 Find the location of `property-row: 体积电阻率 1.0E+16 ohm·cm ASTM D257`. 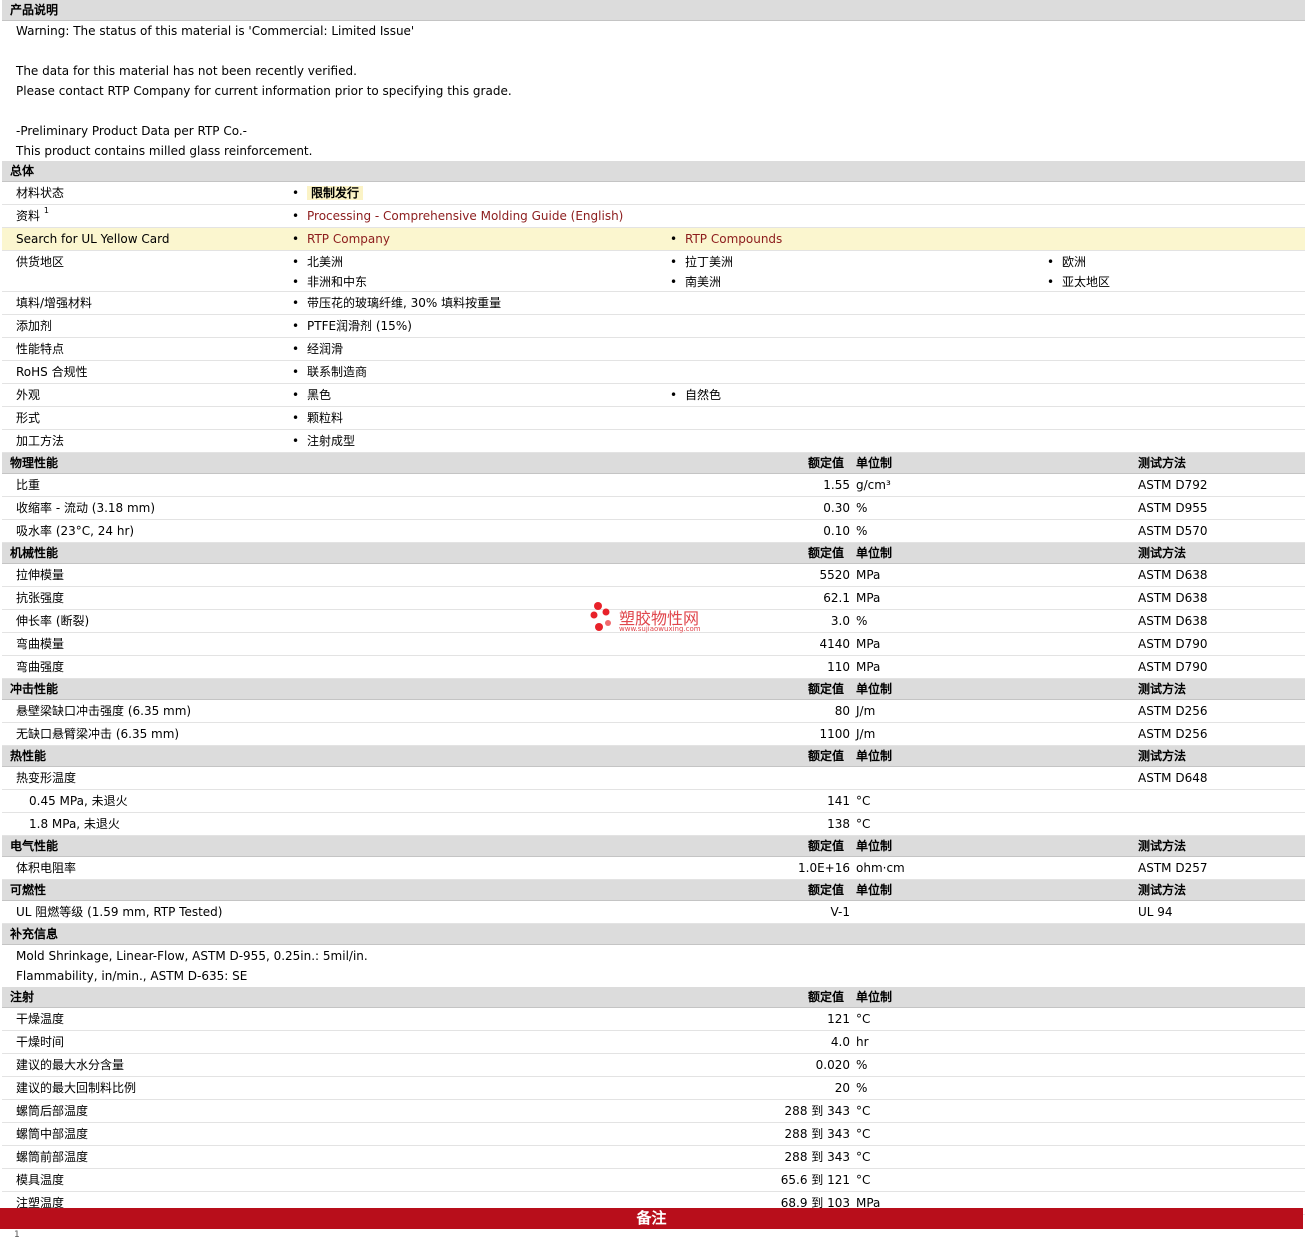

property-row: 体积电阻率 1.0E+16 ohm·cm ASTM D257 is located at coordinates (653, 868).